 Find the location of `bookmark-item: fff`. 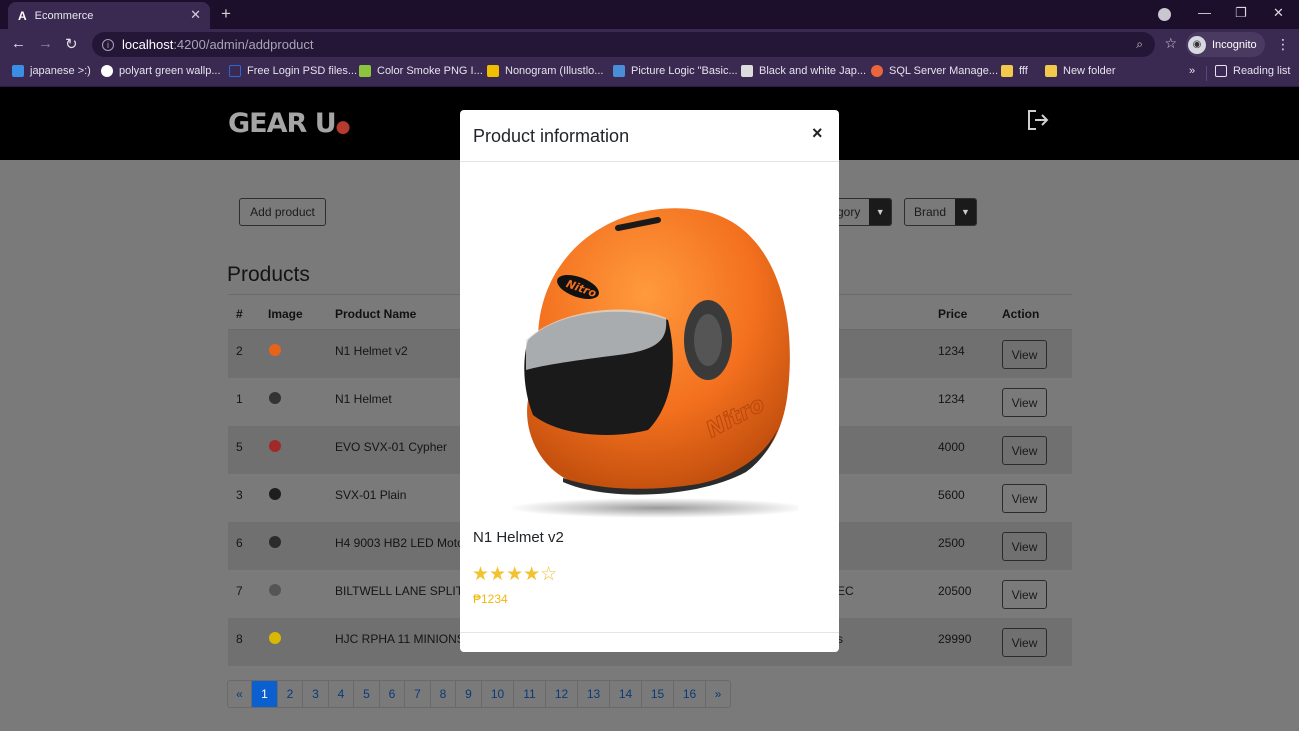

bookmark-item: fff is located at coordinates (1014, 71).